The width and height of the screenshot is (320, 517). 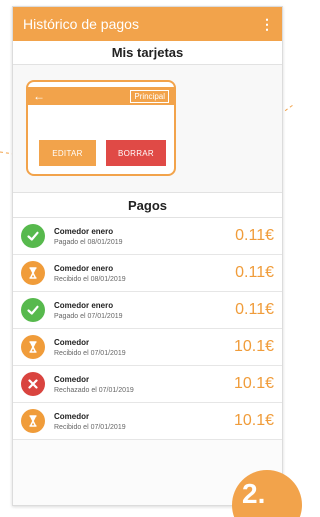 I want to click on app-bar: Histórico de pagos ⋮, so click(x=147, y=24).